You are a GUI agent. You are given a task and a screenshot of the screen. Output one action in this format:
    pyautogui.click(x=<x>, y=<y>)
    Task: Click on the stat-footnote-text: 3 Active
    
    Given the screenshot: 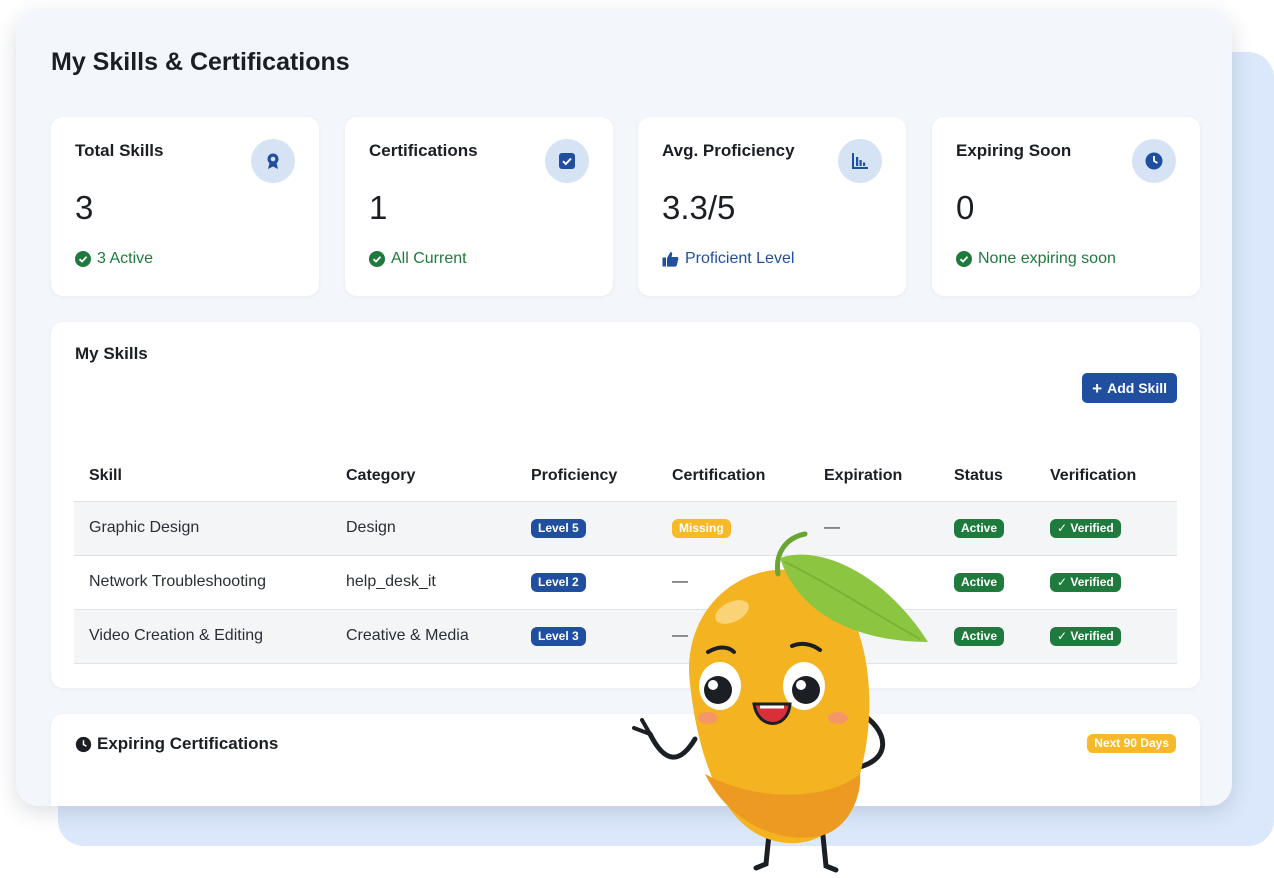 What is the action you would take?
    pyautogui.click(x=125, y=258)
    